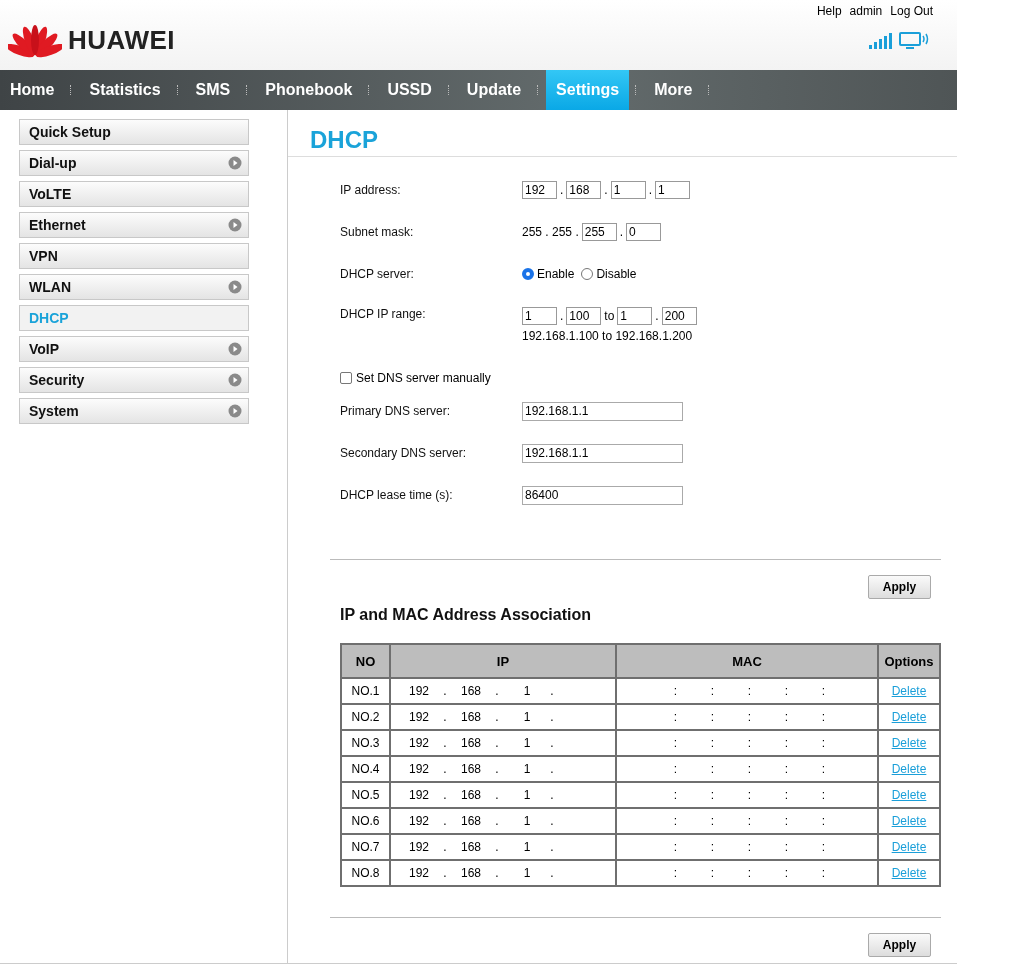 The height and width of the screenshot is (966, 1016). Describe the element at coordinates (121, 40) in the screenshot. I see `logo-text: HUAWEI` at that location.